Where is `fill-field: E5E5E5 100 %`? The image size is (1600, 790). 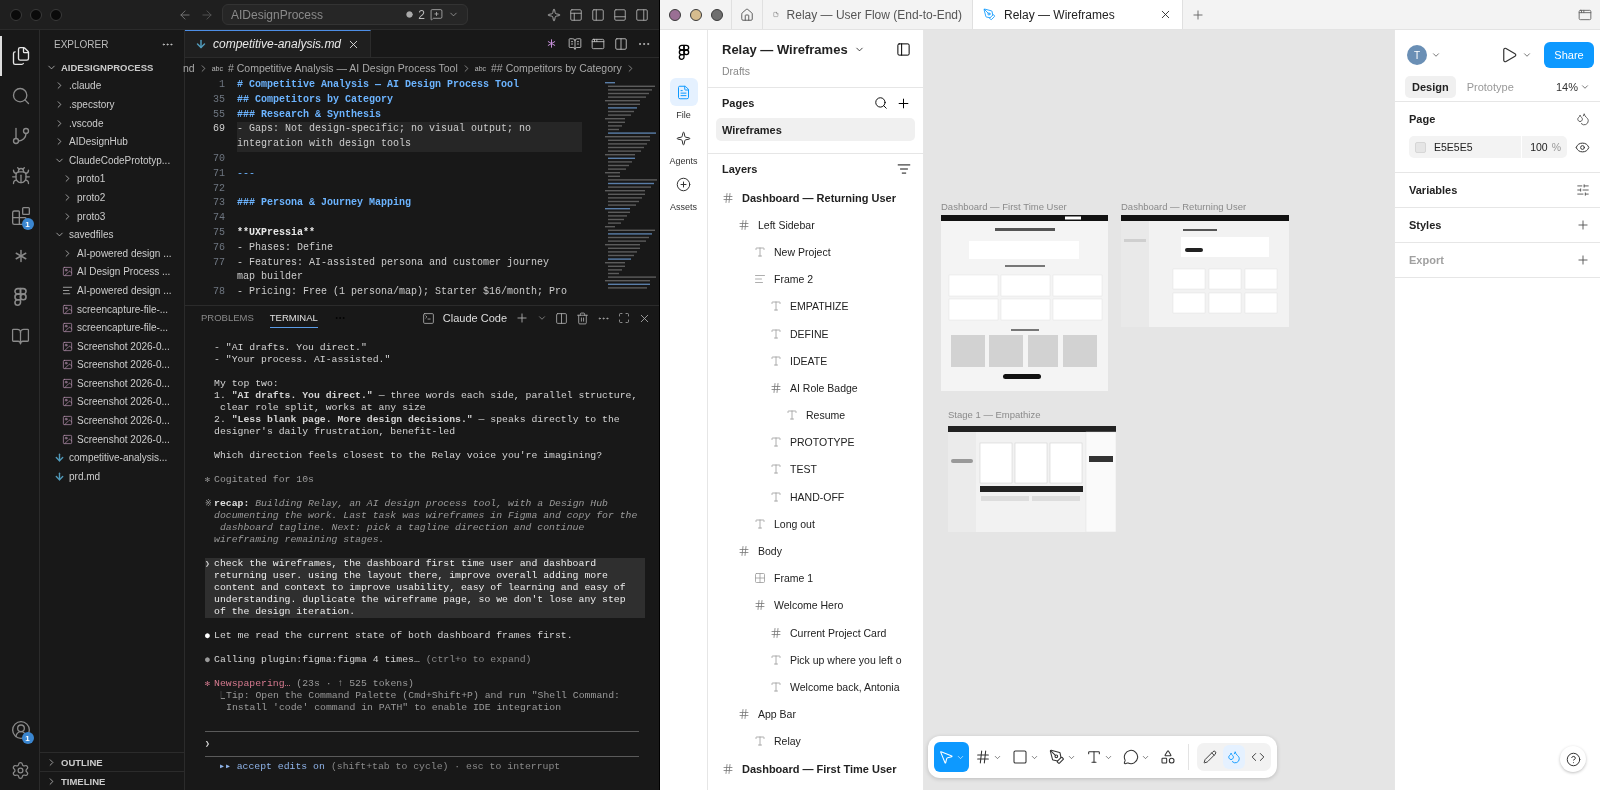
fill-field: E5E5E5 100 % is located at coordinates (1488, 147).